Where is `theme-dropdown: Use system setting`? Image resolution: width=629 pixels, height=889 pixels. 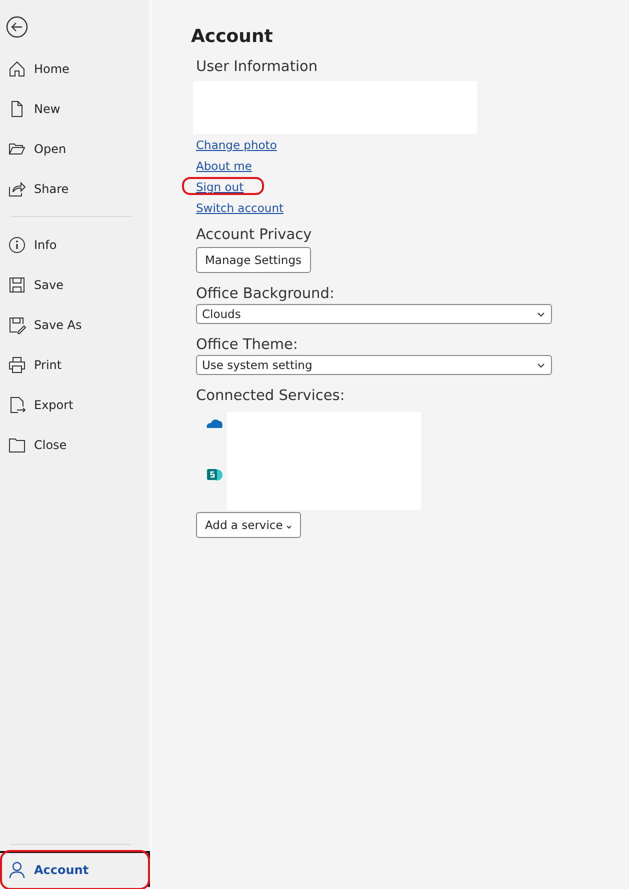
theme-dropdown: Use system setting is located at coordinates (374, 365).